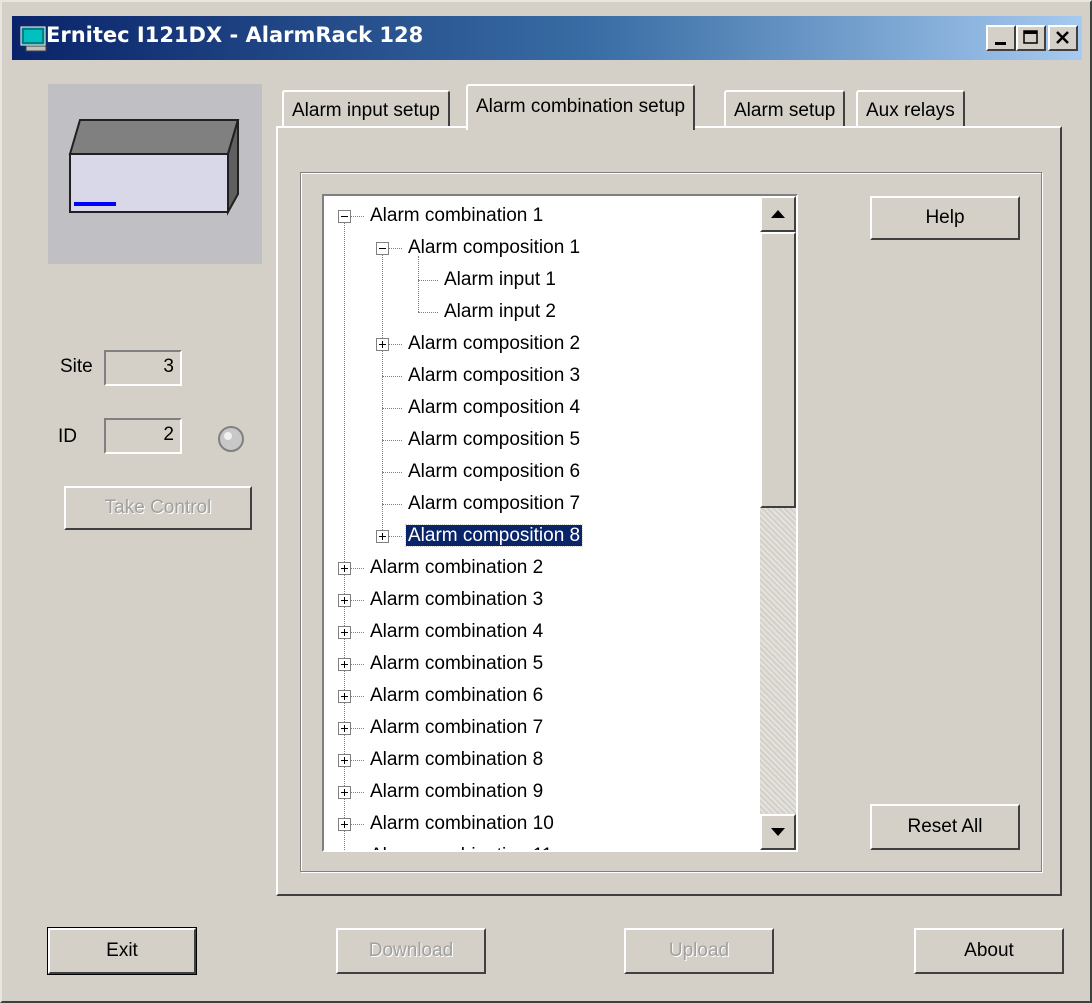 This screenshot has height=1003, width=1092. Describe the element at coordinates (1001, 38) in the screenshot. I see `minimize-button` at that location.